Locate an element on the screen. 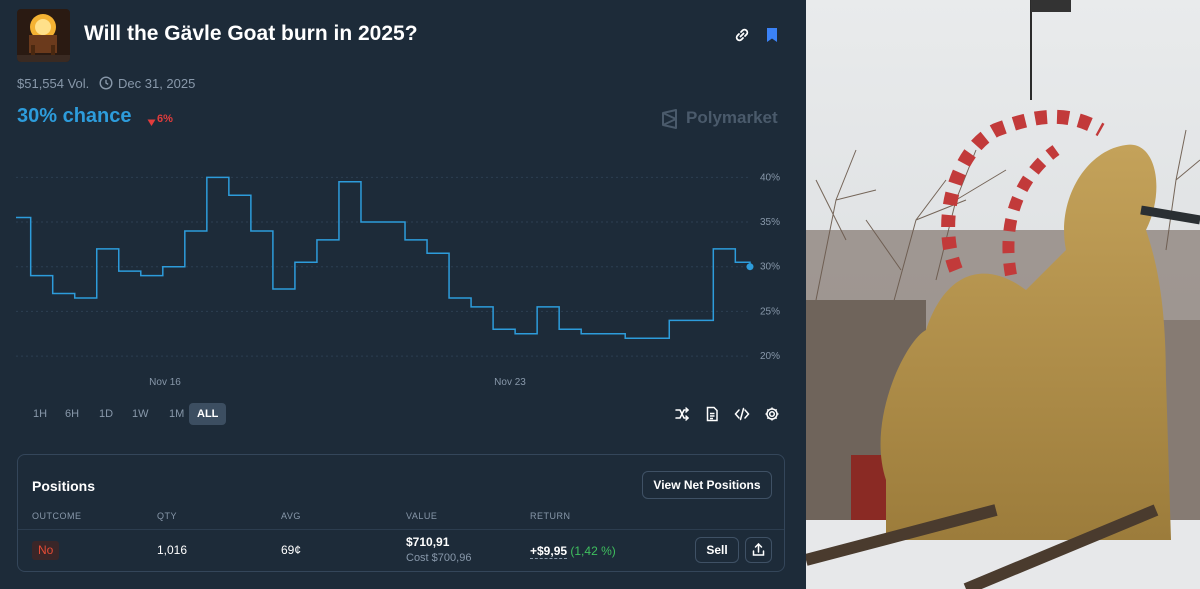 The height and width of the screenshot is (589, 1200). header-value: VALUE is located at coordinates (422, 516).